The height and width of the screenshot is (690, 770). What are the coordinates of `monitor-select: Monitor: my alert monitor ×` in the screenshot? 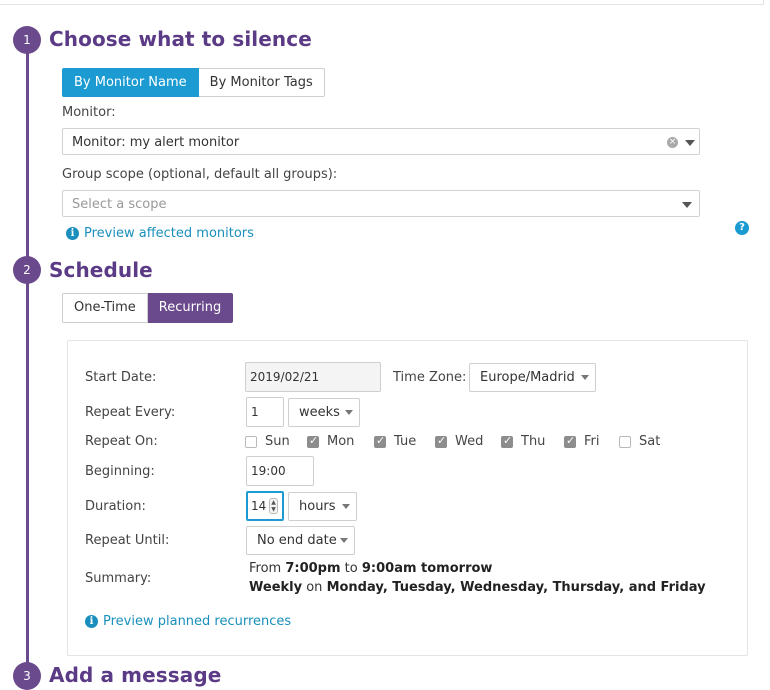 It's located at (381, 141).